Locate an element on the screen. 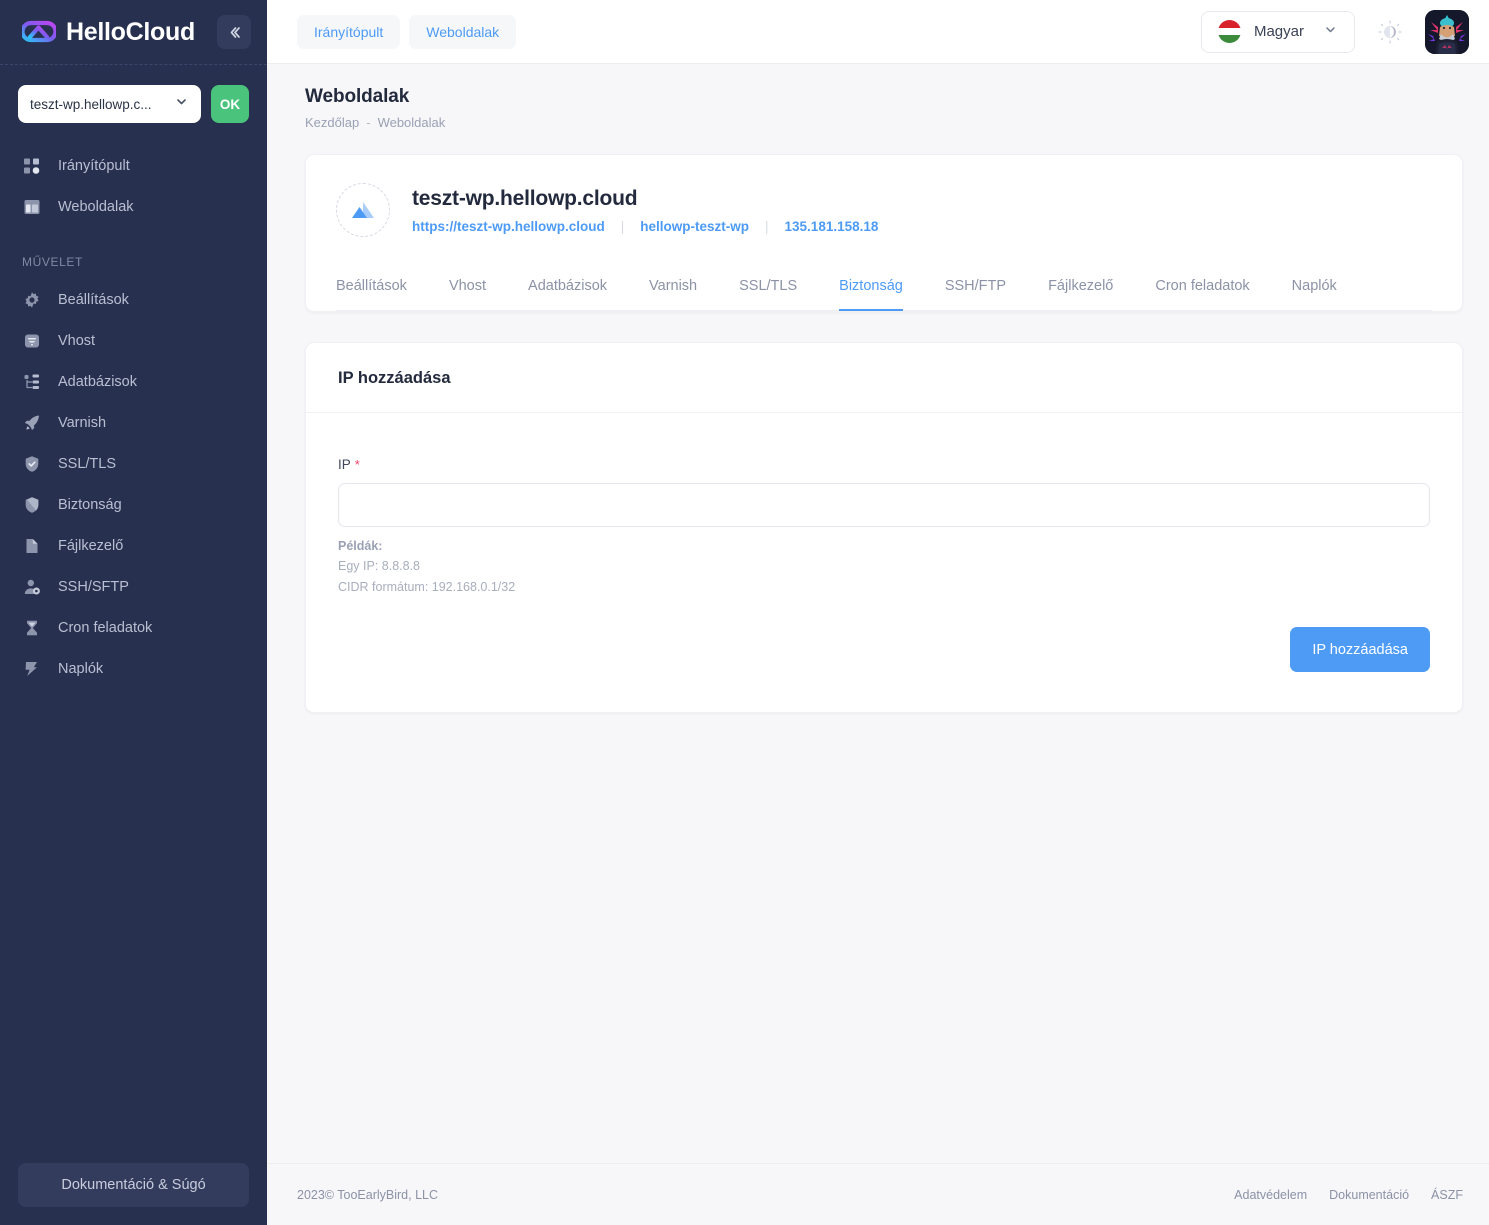  sidebar-item-label: Naplók is located at coordinates (81, 668).